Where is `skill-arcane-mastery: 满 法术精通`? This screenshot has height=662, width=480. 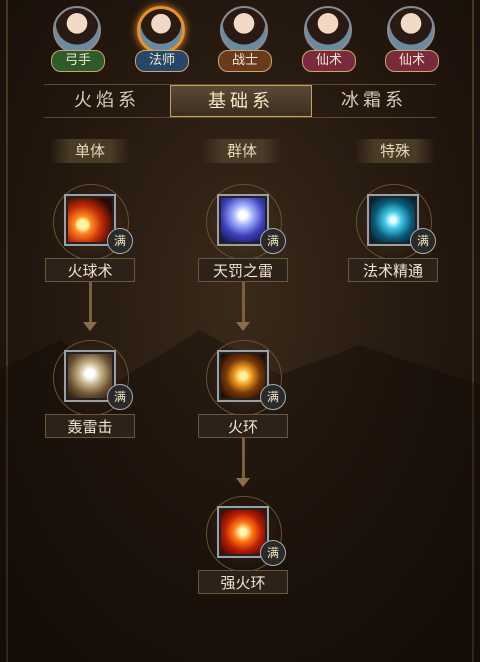 skill-arcane-mastery: 满 法术精通 is located at coordinates (393, 239).